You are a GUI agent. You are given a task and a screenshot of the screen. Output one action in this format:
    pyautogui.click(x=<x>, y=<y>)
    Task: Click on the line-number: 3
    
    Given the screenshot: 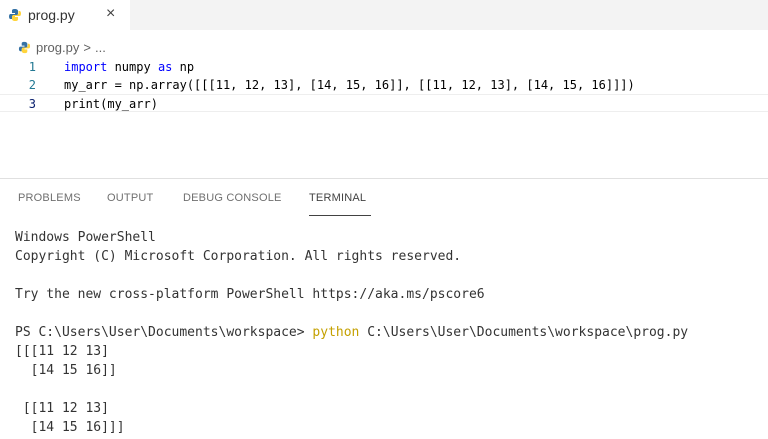 What is the action you would take?
    pyautogui.click(x=32, y=104)
    